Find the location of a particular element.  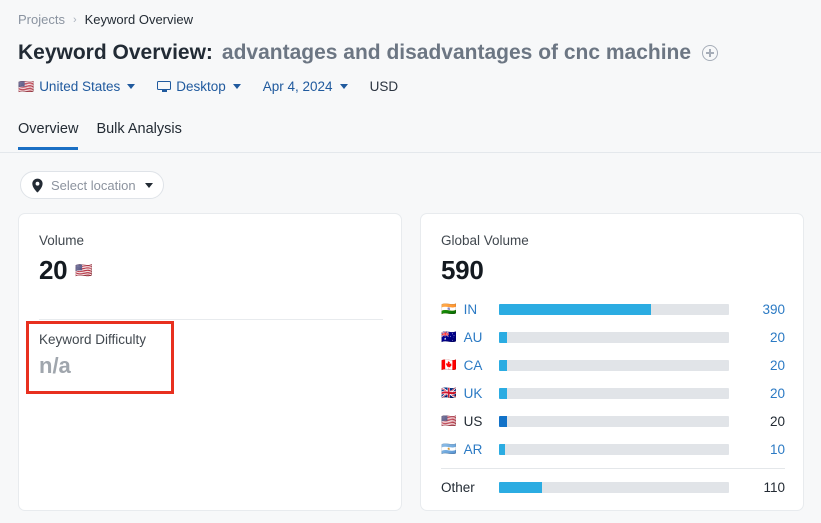

breadcrumb-projects: Projects is located at coordinates (41, 19).